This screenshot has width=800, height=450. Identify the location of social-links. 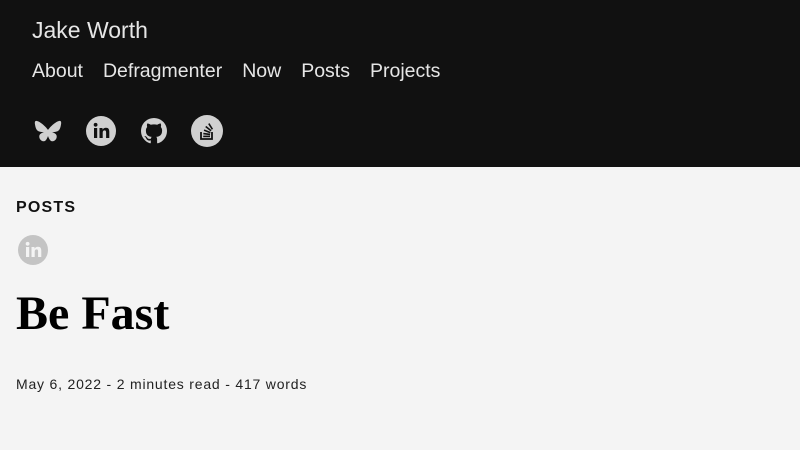
(127, 131).